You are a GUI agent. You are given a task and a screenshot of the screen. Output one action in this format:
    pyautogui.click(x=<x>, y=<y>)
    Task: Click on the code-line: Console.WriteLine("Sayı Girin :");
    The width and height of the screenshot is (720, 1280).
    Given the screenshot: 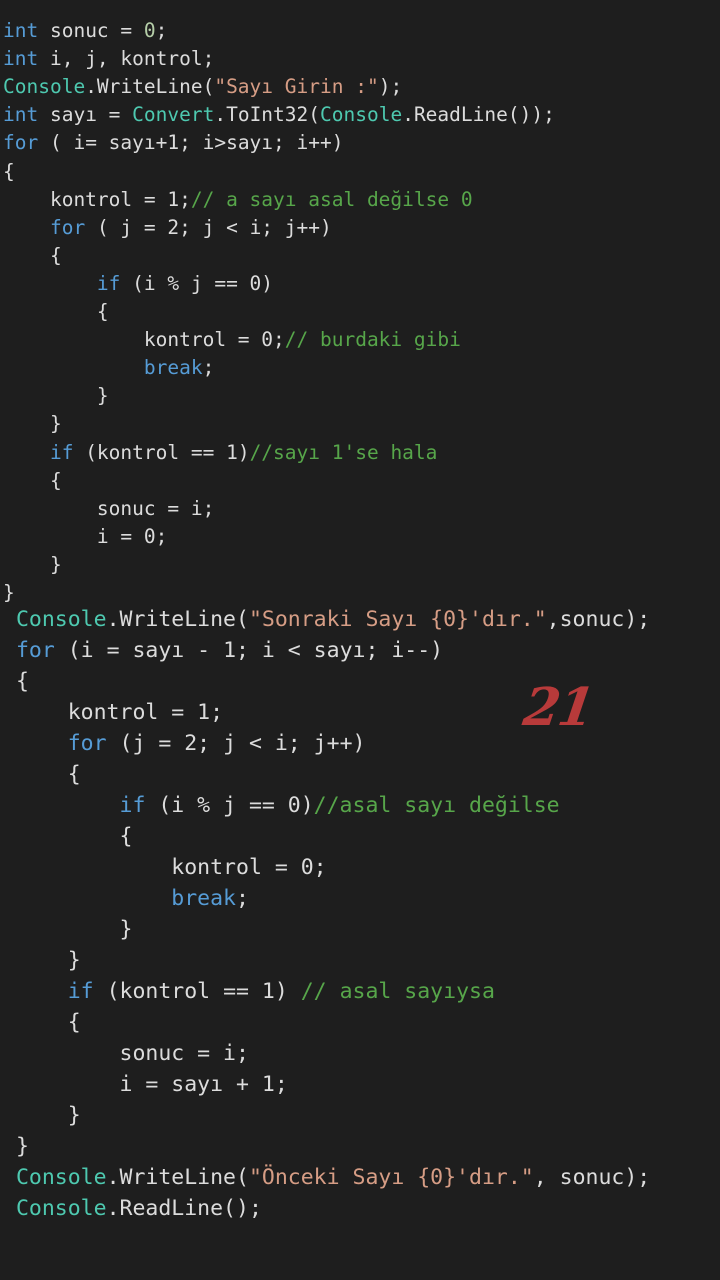 What is the action you would take?
    pyautogui.click(x=202, y=87)
    